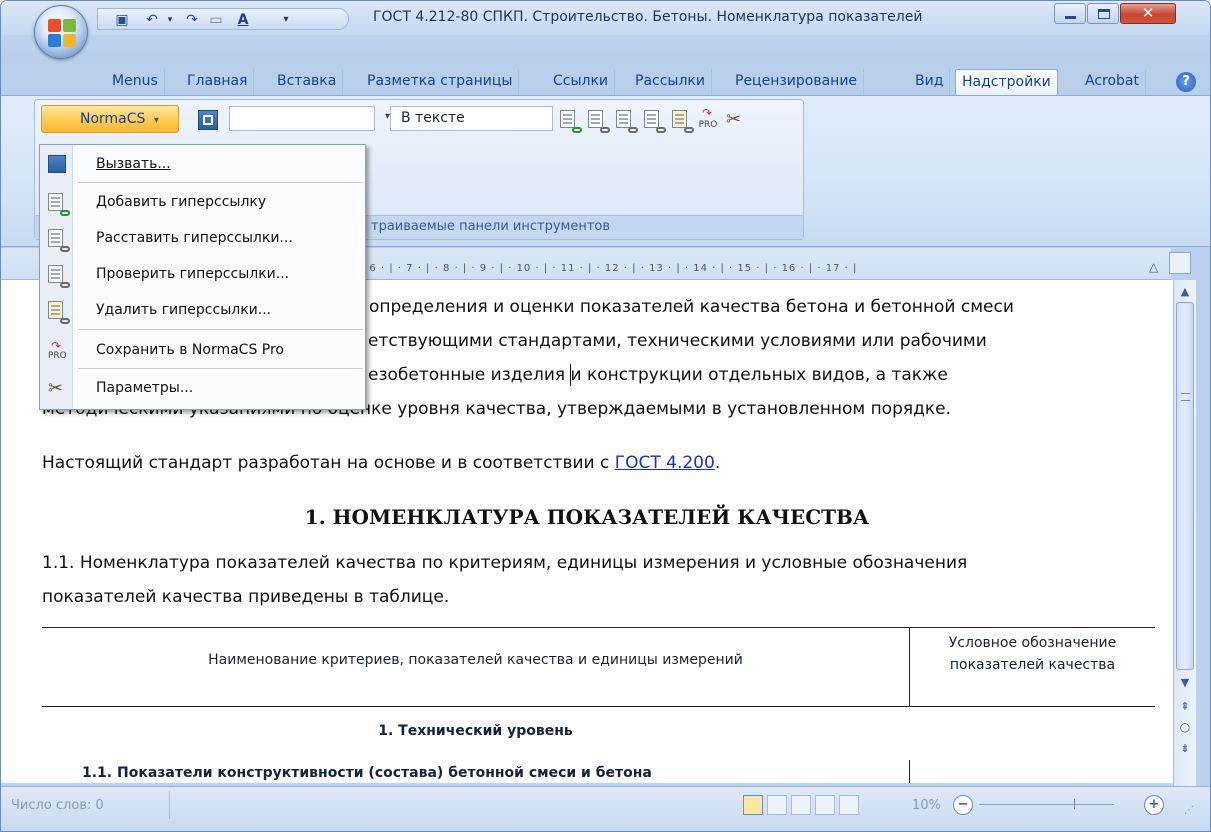  Describe the element at coordinates (777, 805) in the screenshot. I see `full-screen-reading-icon` at that location.